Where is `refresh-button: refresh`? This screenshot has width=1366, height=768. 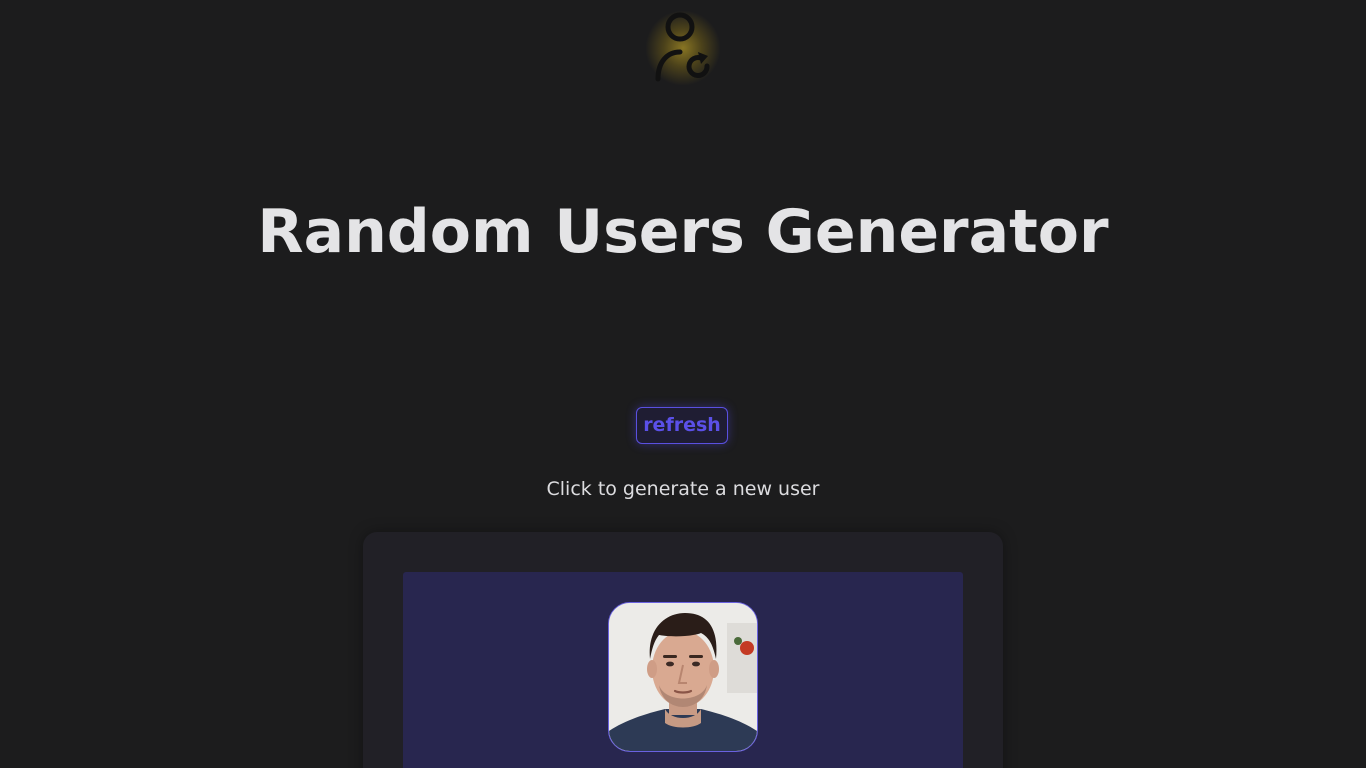 refresh-button: refresh is located at coordinates (682, 425).